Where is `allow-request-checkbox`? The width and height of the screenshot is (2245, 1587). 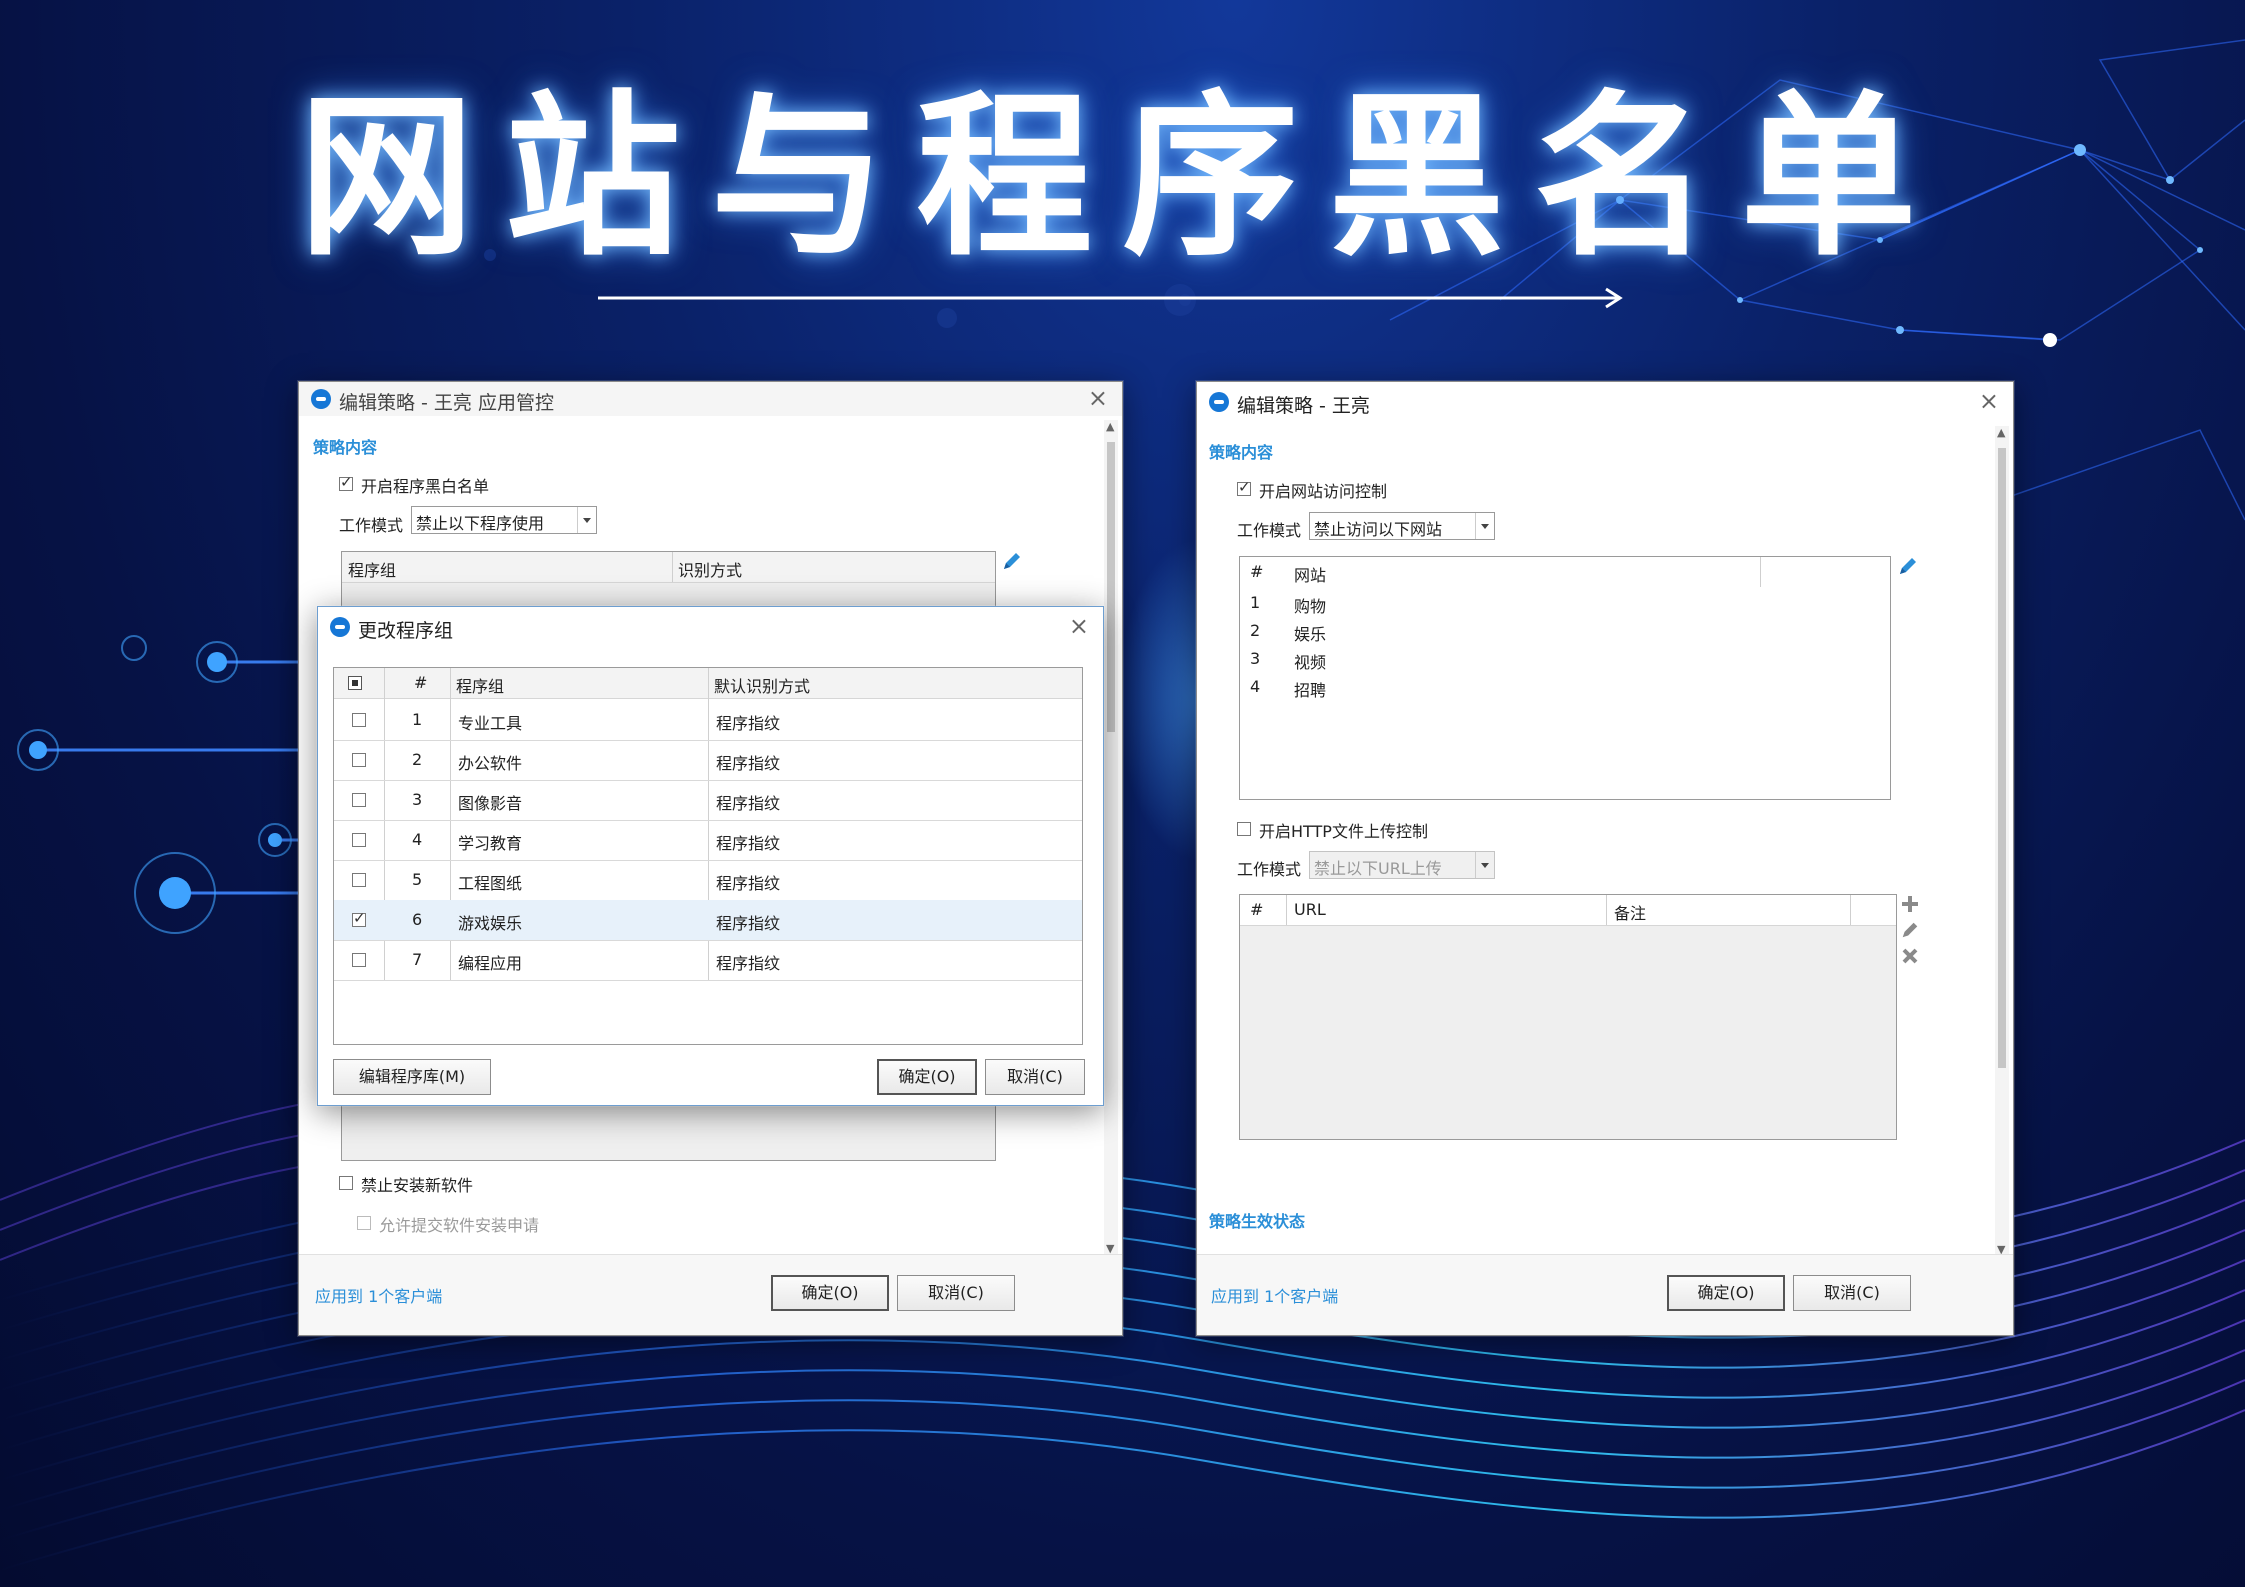
allow-request-checkbox is located at coordinates (364, 1223).